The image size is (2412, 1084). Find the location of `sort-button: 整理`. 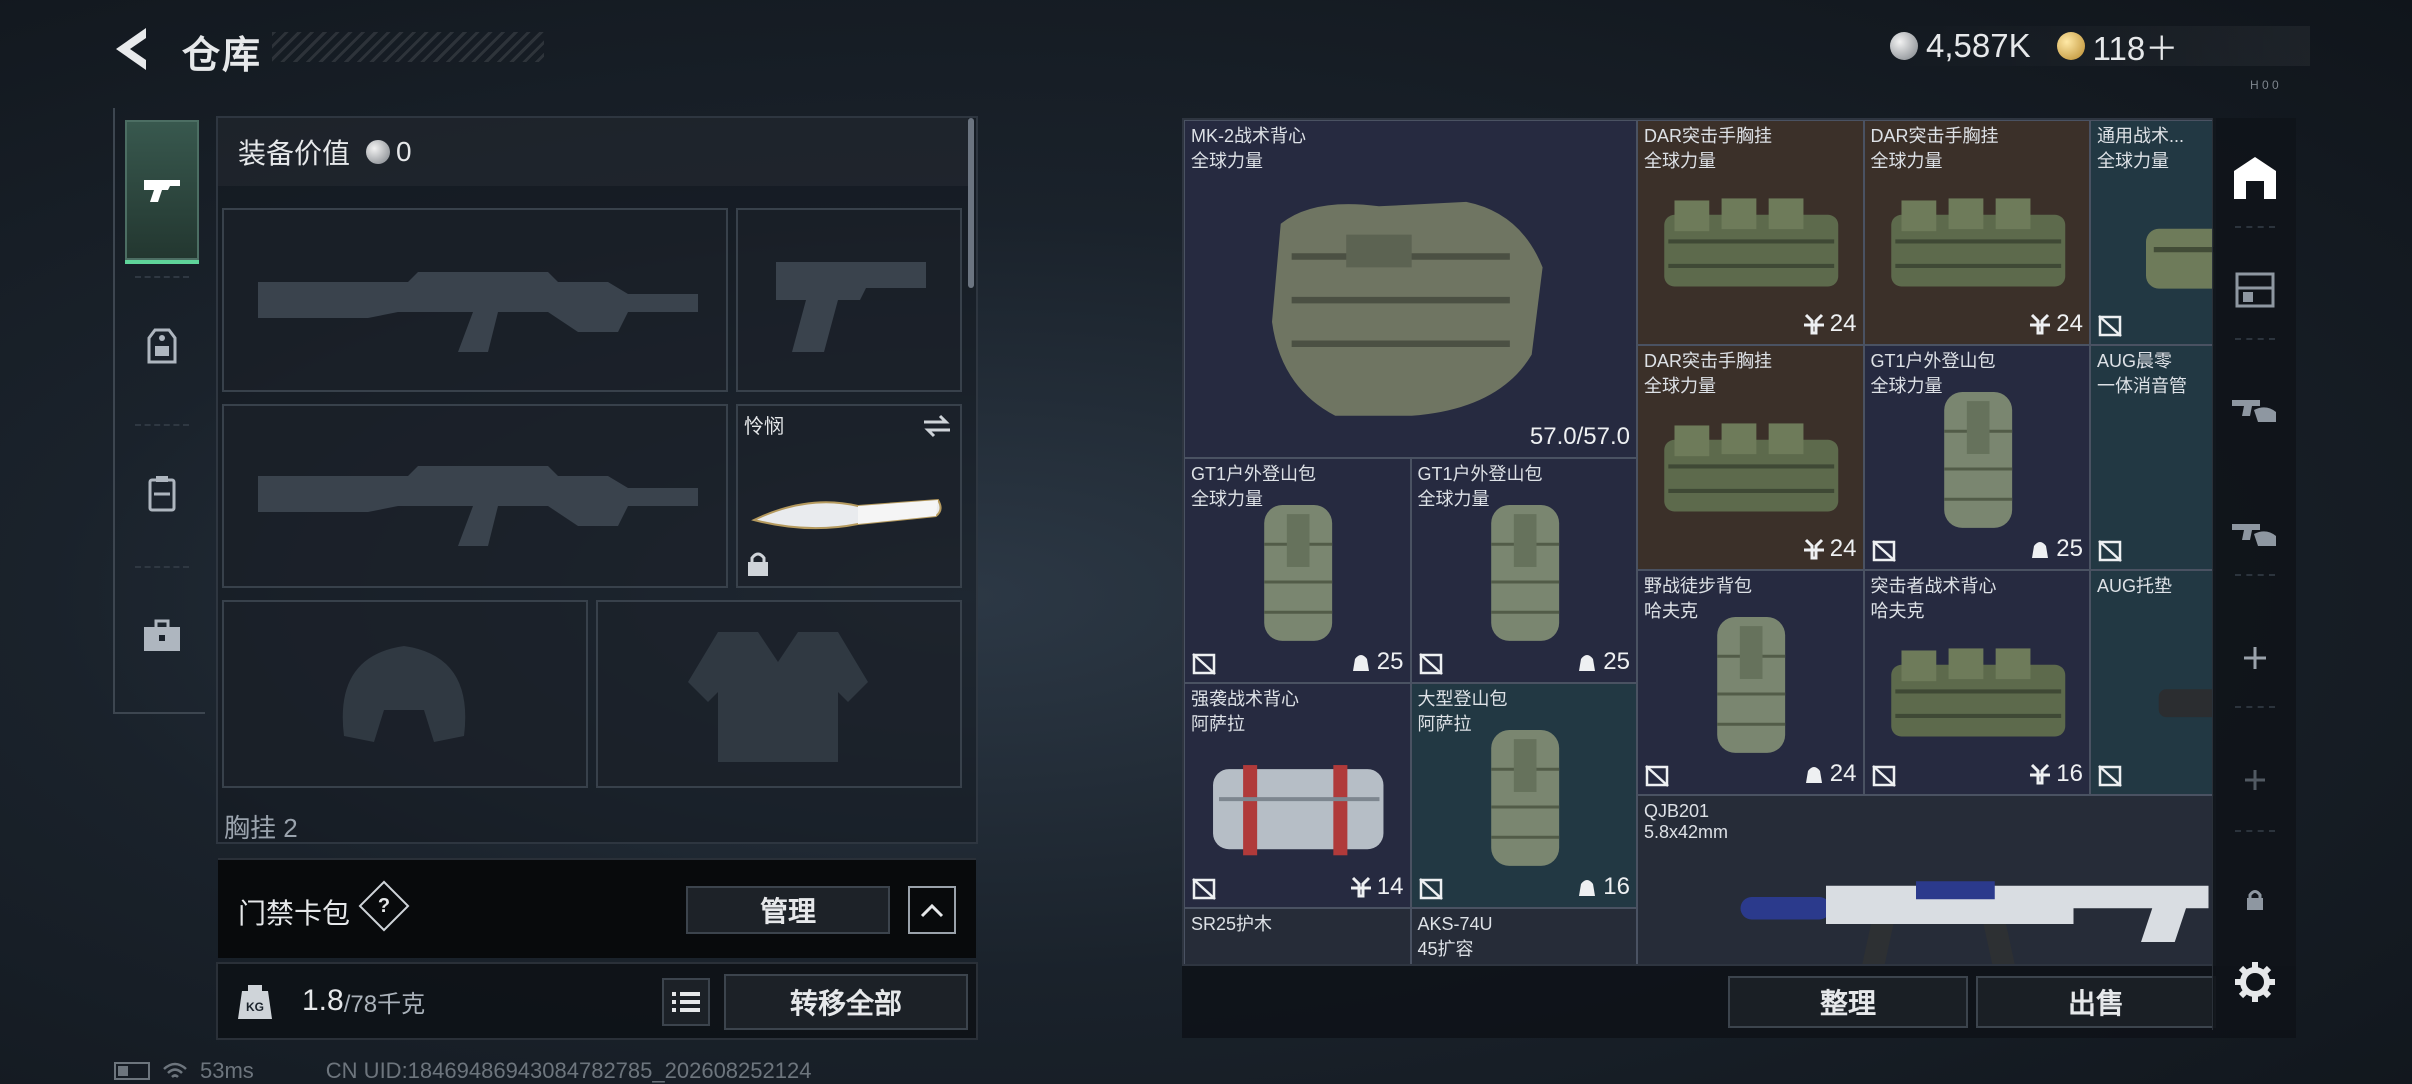

sort-button: 整理 is located at coordinates (1848, 1002).